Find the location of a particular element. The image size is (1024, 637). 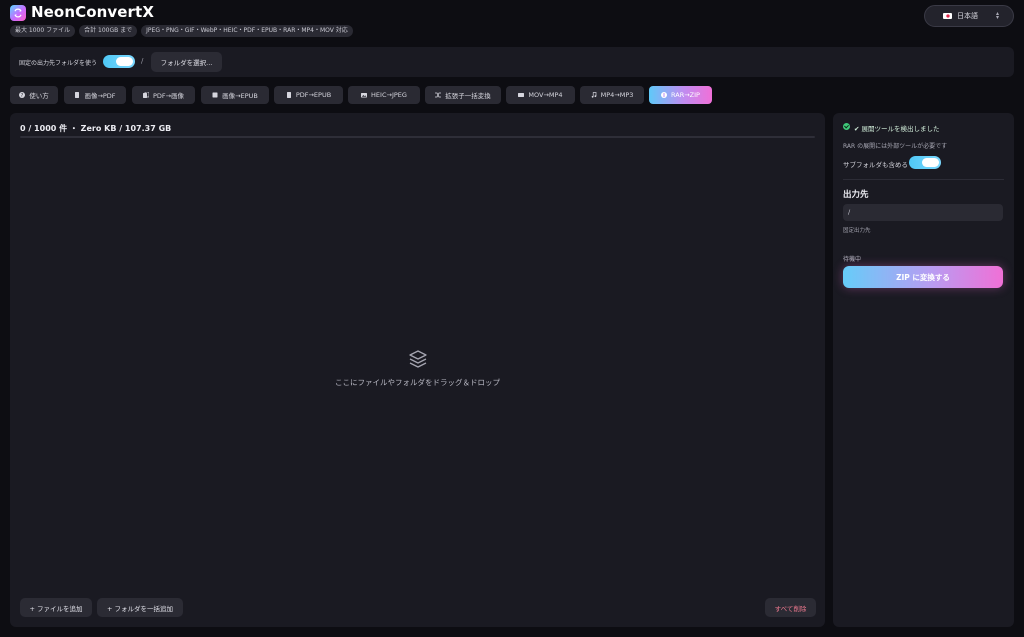

output-heading: 出力先 is located at coordinates (856, 195).